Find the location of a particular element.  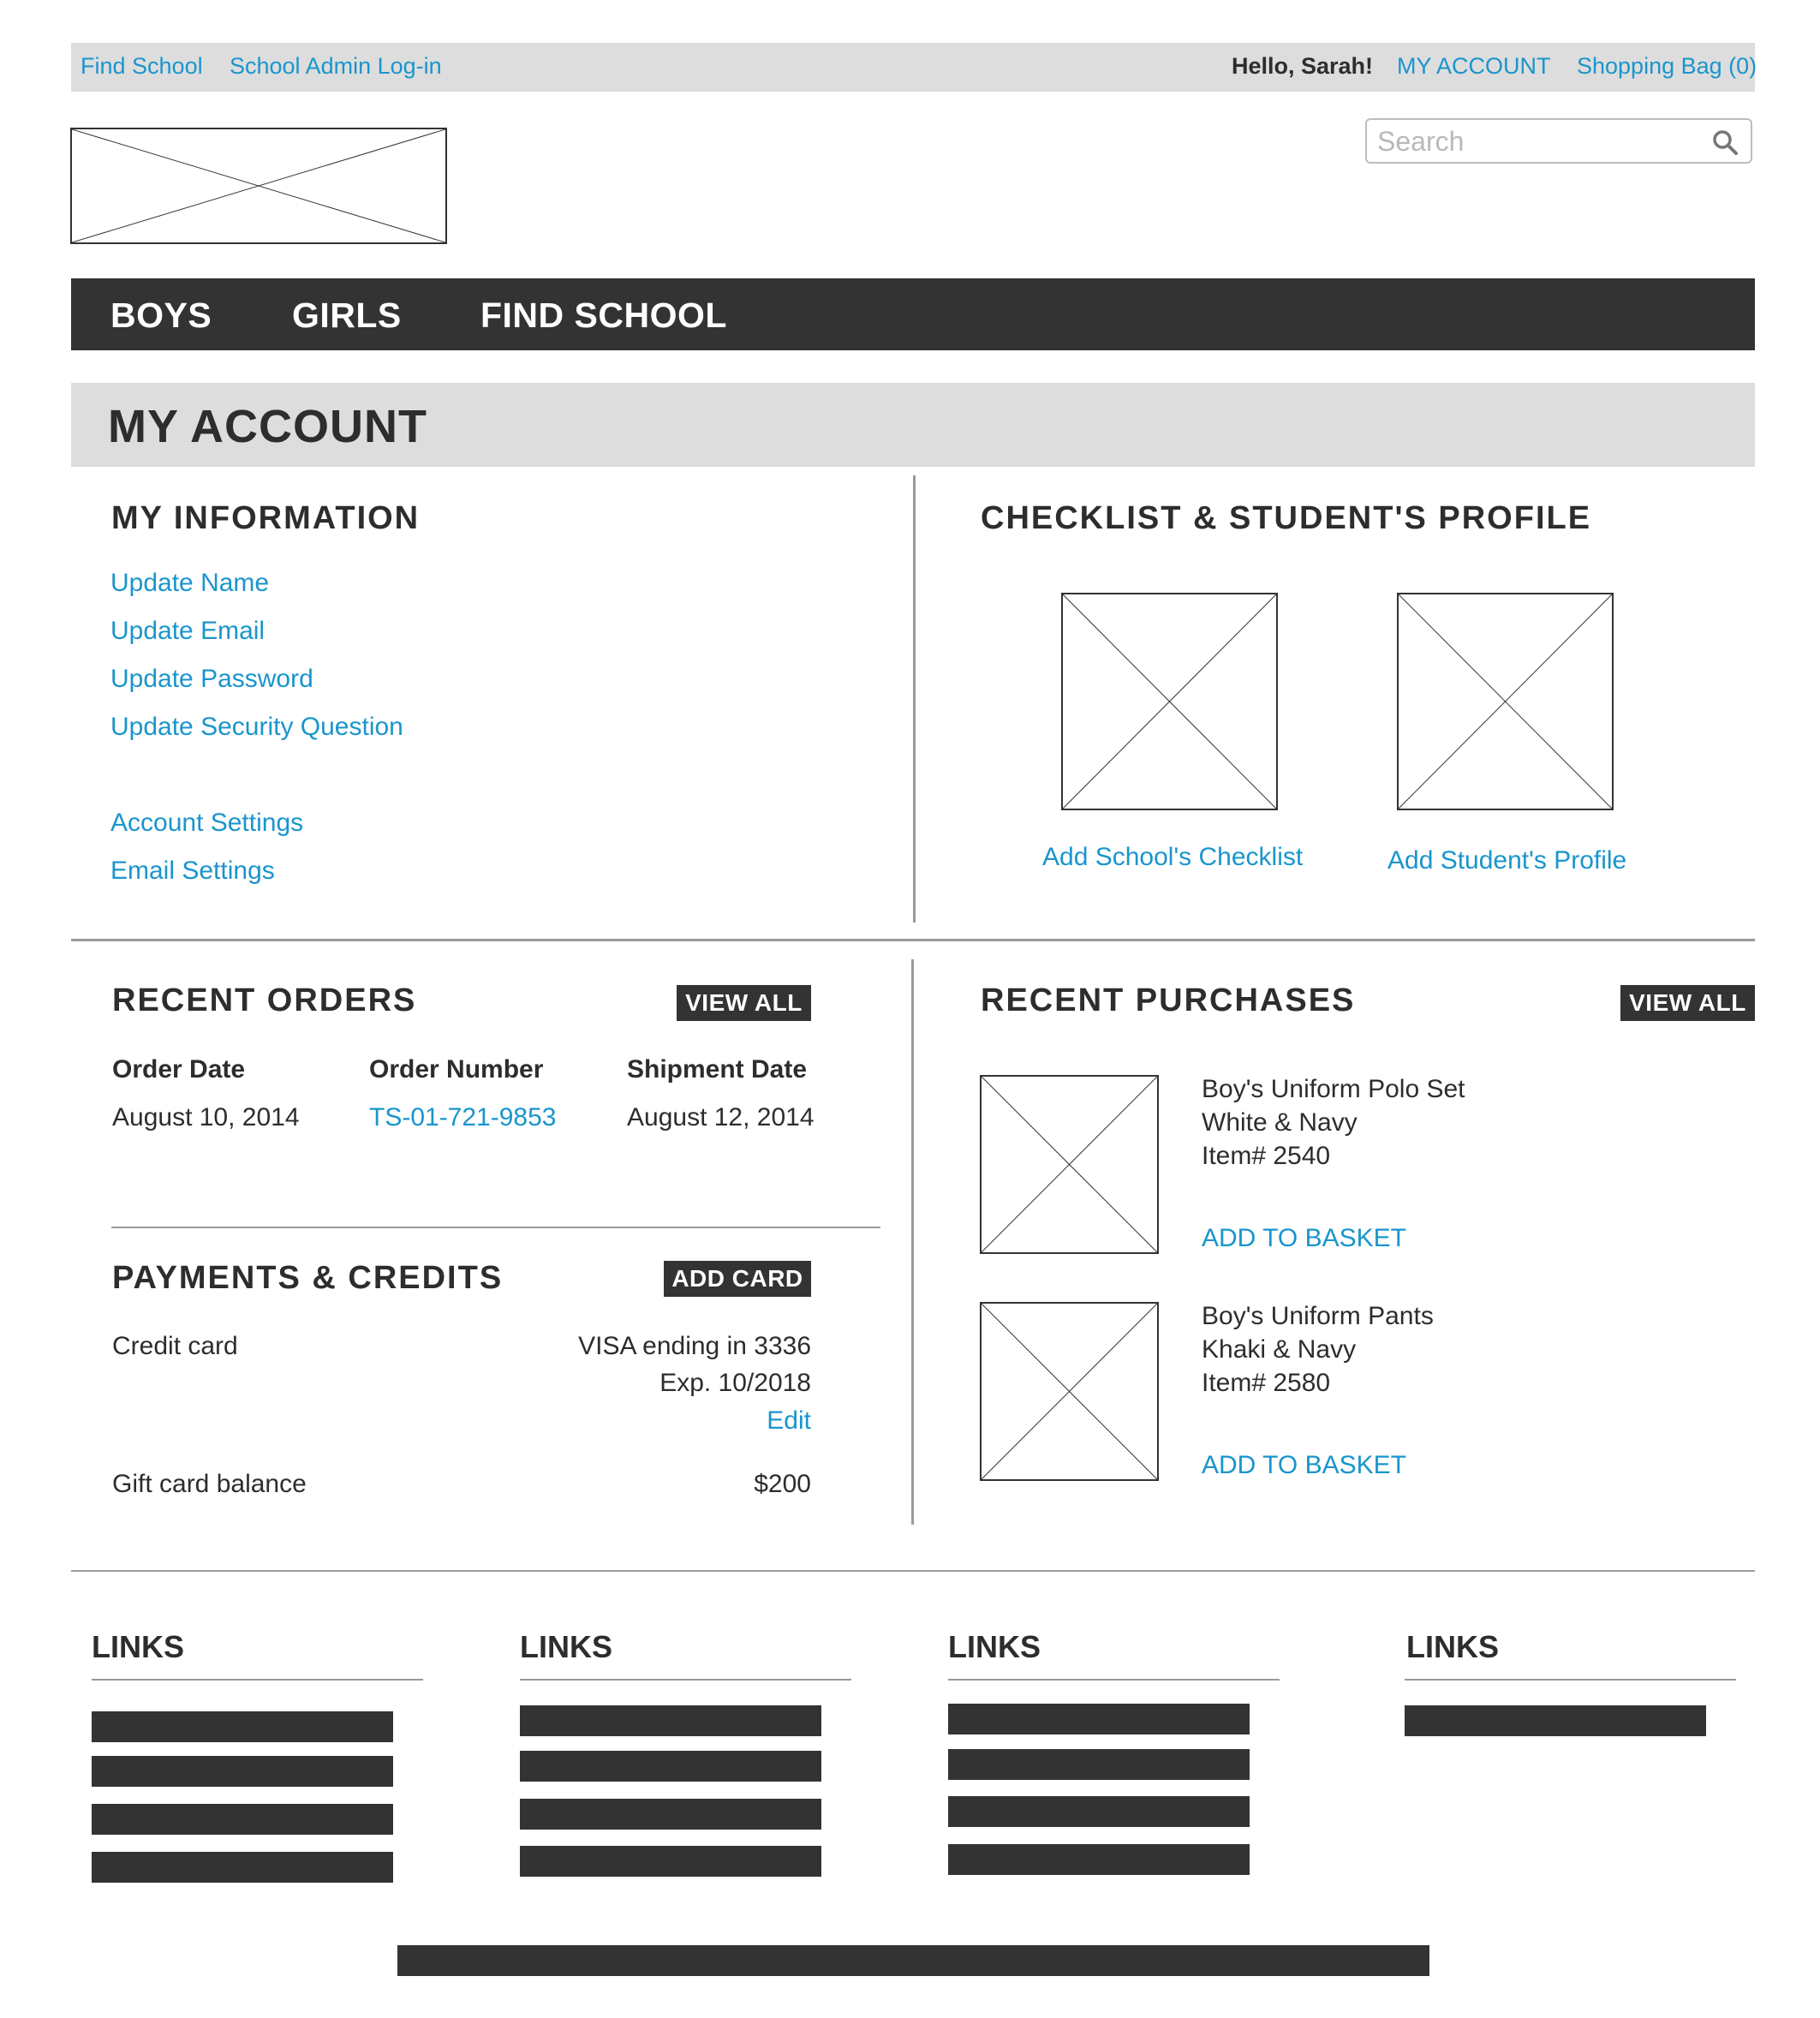

search-box is located at coordinates (1558, 141).